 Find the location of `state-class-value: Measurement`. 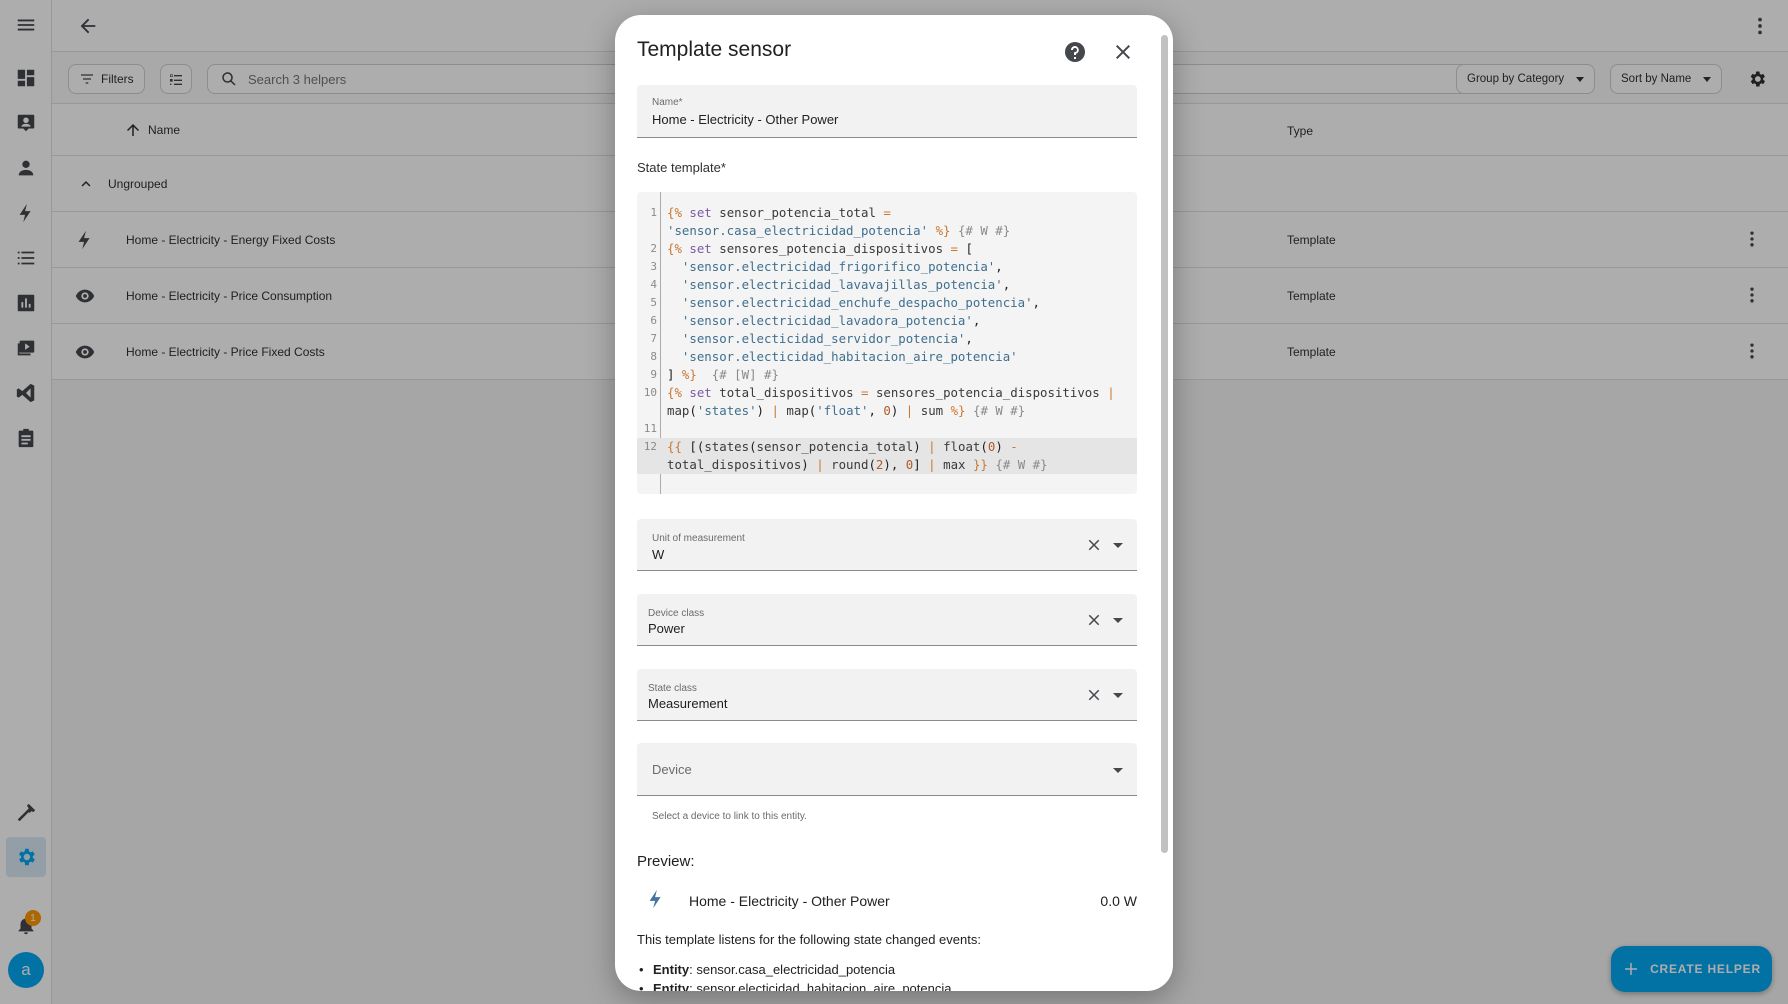

state-class-value: Measurement is located at coordinates (688, 703).